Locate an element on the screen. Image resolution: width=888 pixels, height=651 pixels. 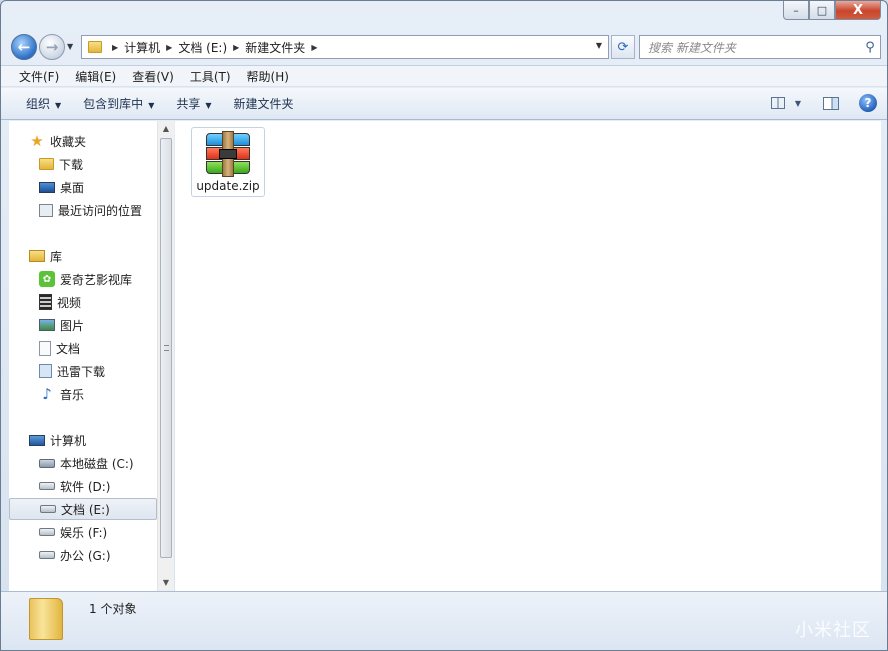
nav-item-iqiyi-library: ✿ 爱奇艺影视库 is located at coordinates (83, 279).